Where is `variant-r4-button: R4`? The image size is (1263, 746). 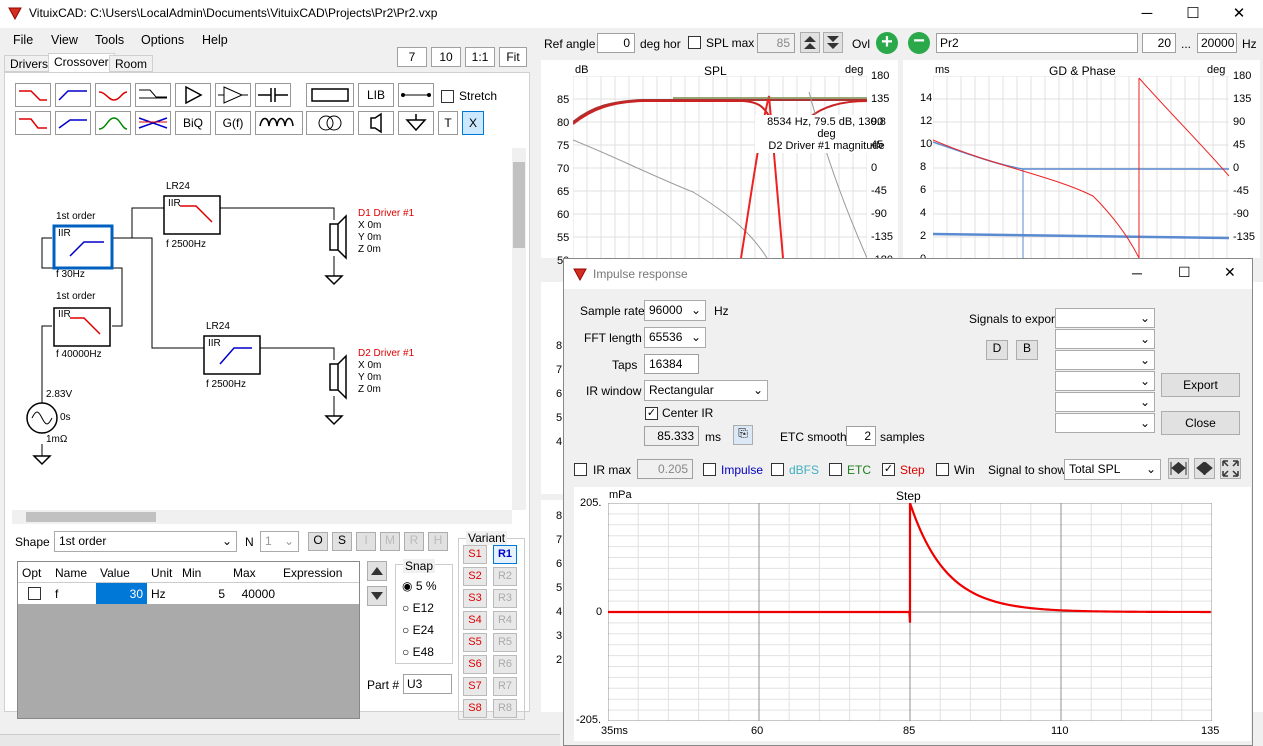 variant-r4-button: R4 is located at coordinates (505, 620).